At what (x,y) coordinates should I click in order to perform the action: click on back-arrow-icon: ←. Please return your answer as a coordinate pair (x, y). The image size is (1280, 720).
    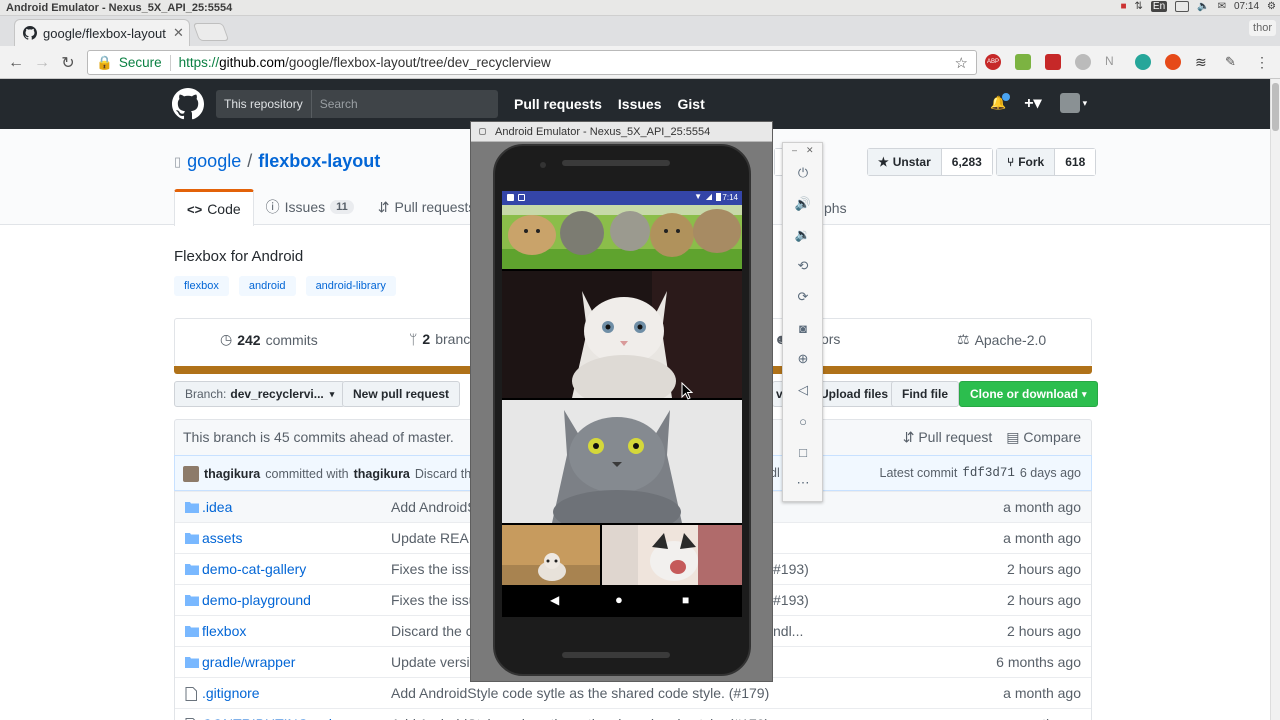
    Looking at the image, I should click on (16, 63).